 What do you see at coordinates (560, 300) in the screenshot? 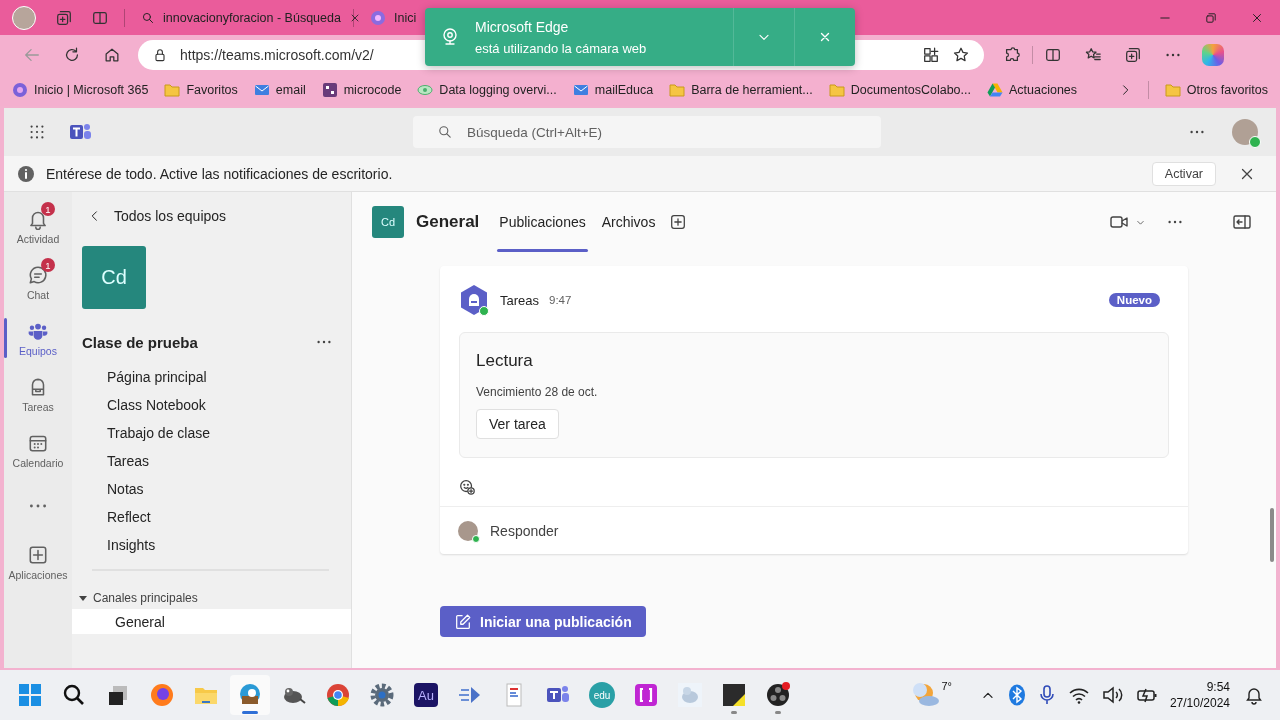
I see `post-time: 9:47` at bounding box center [560, 300].